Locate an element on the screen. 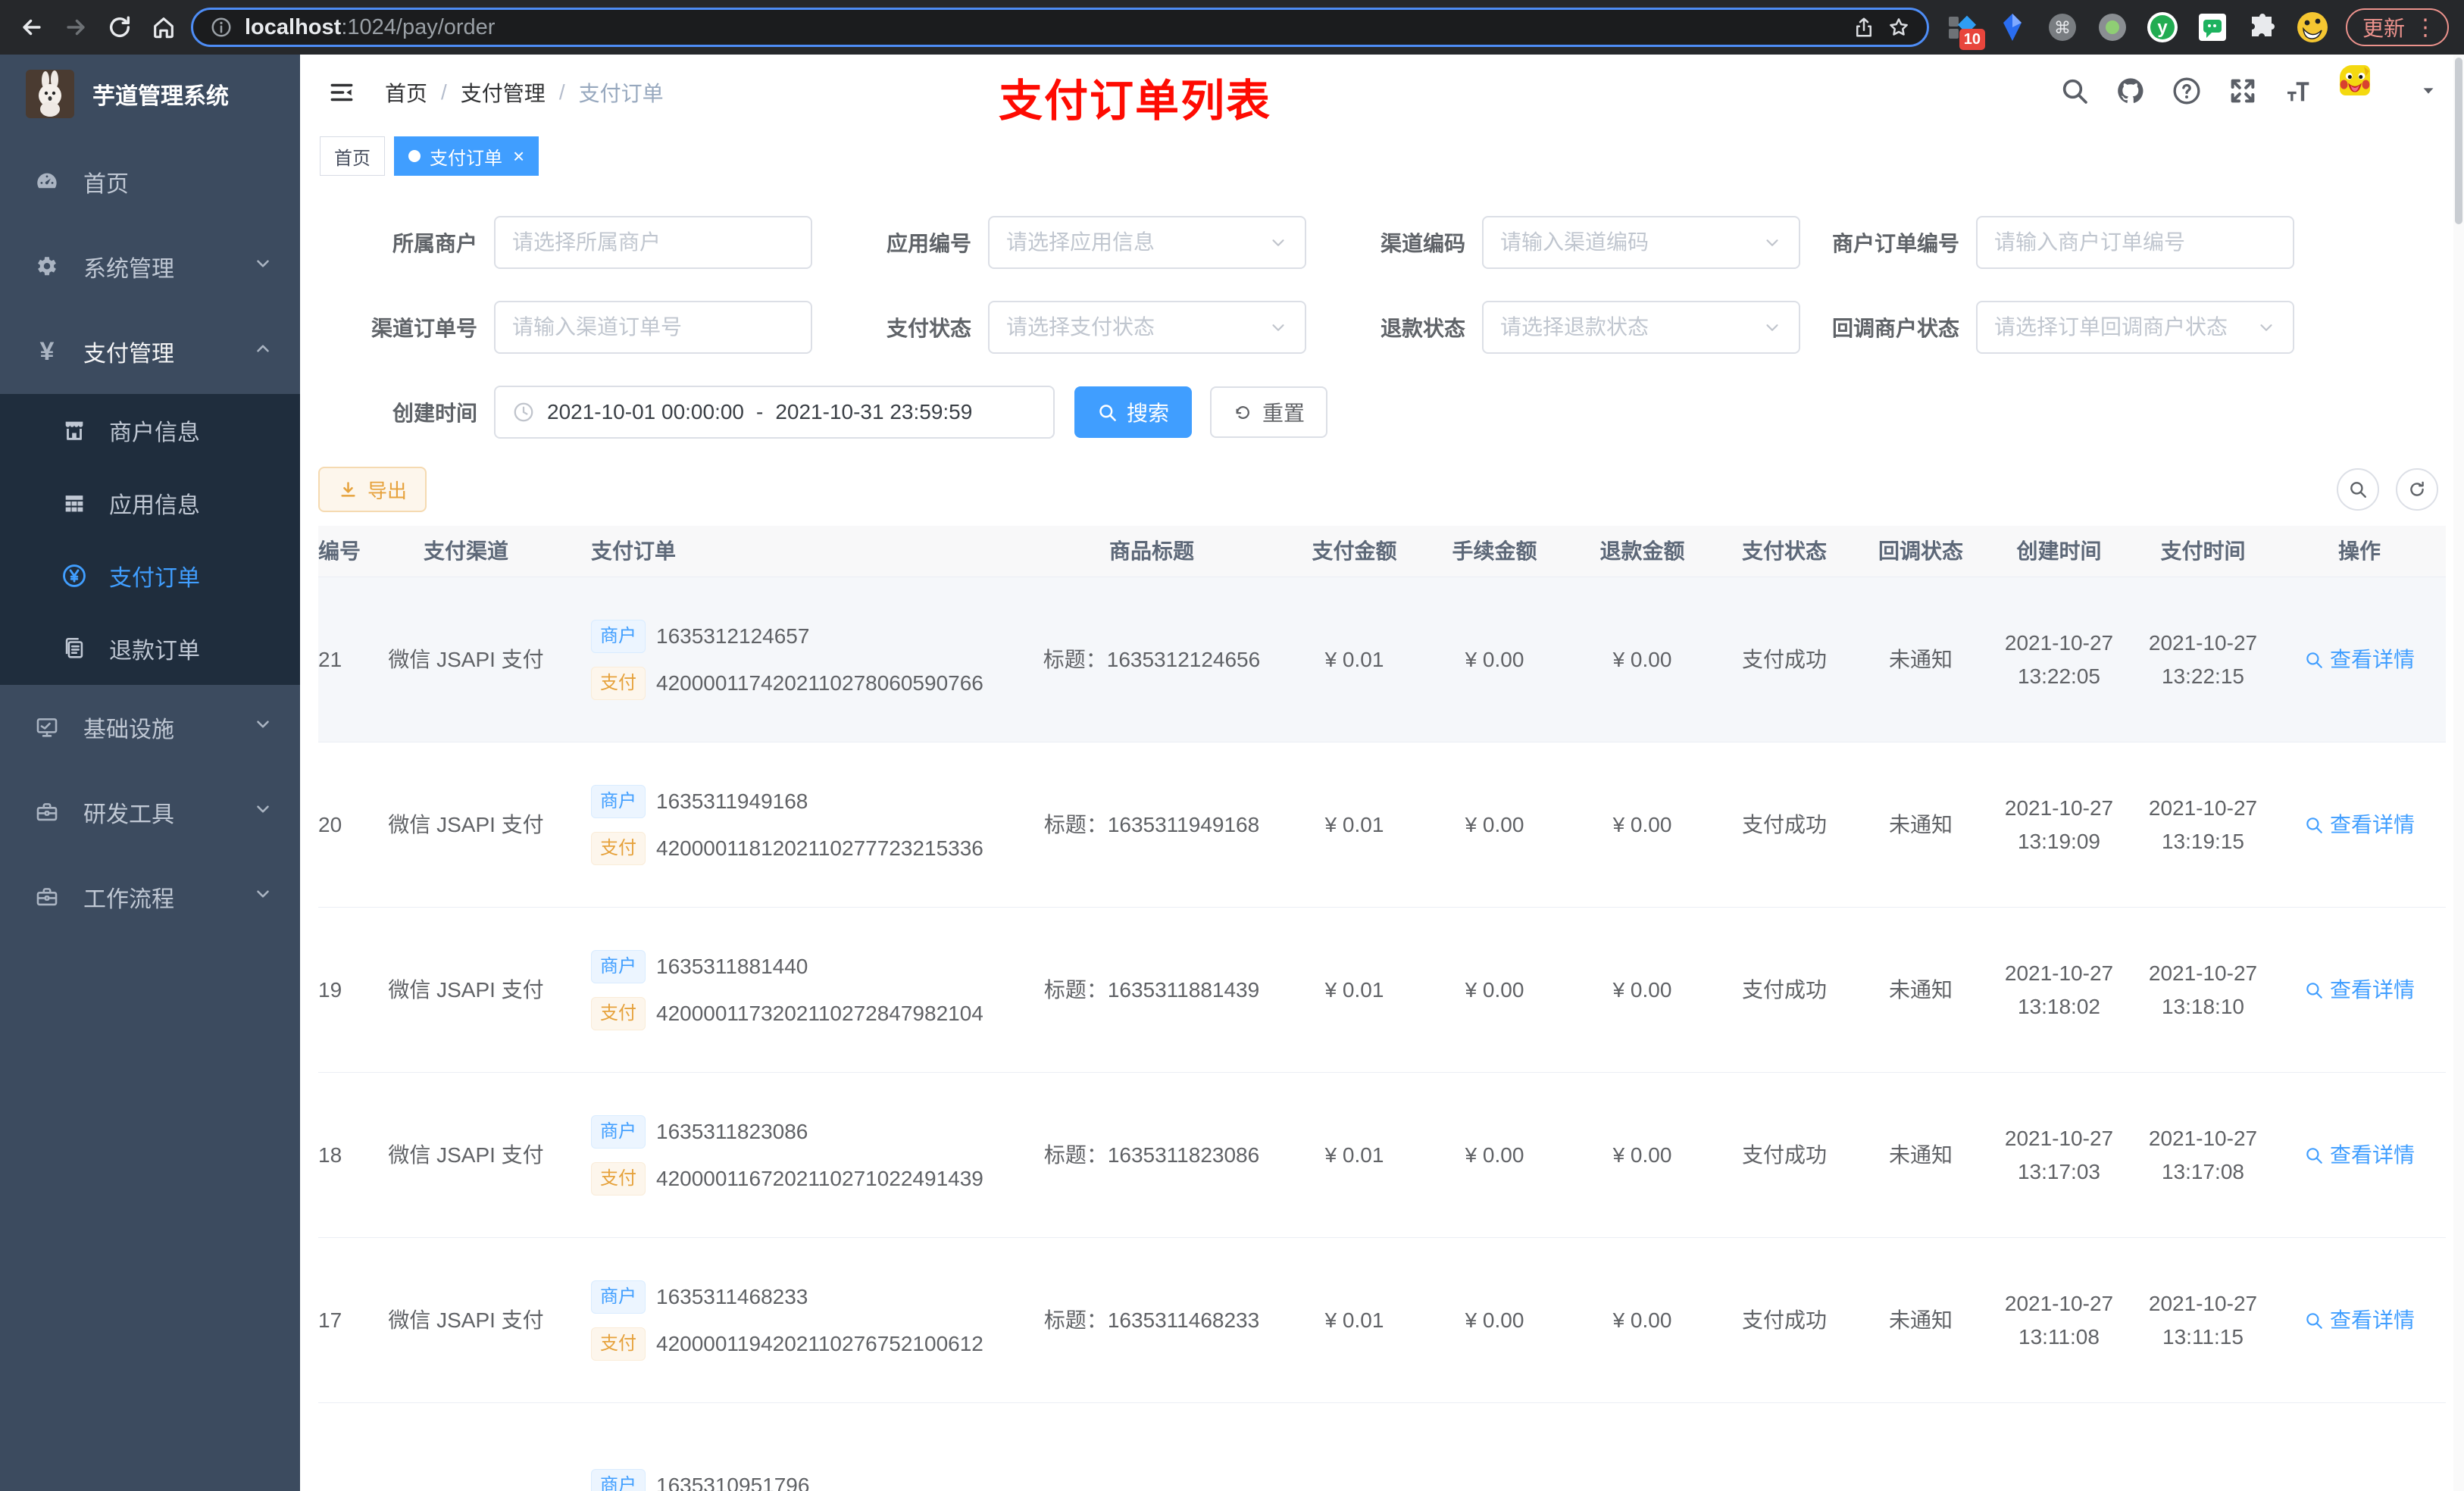  extension-icon-record is located at coordinates (2112, 27).